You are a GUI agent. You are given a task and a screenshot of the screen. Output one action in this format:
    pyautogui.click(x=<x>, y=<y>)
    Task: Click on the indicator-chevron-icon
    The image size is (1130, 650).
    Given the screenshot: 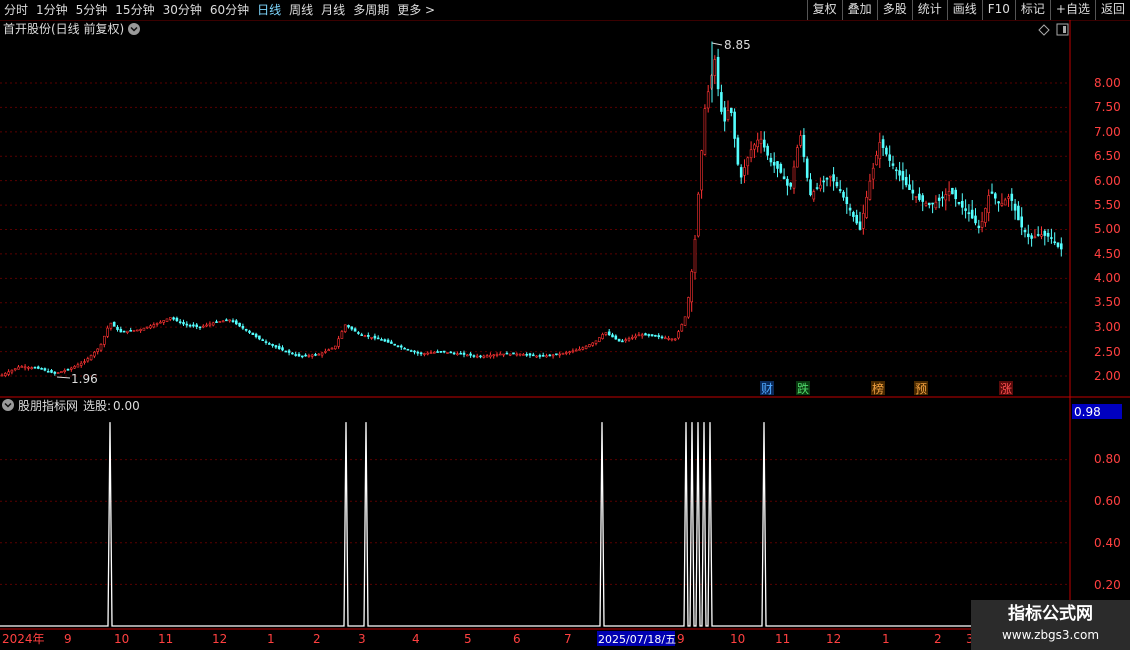 What is the action you would take?
    pyautogui.click(x=8, y=405)
    